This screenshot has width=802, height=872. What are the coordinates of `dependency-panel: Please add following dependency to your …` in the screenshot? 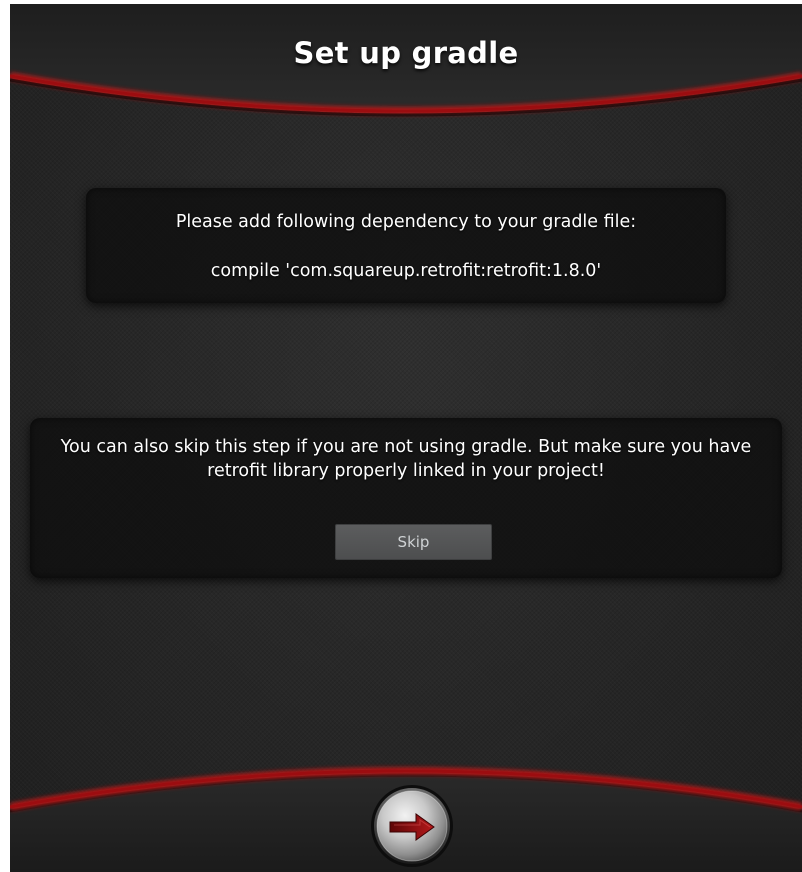 It's located at (406, 245).